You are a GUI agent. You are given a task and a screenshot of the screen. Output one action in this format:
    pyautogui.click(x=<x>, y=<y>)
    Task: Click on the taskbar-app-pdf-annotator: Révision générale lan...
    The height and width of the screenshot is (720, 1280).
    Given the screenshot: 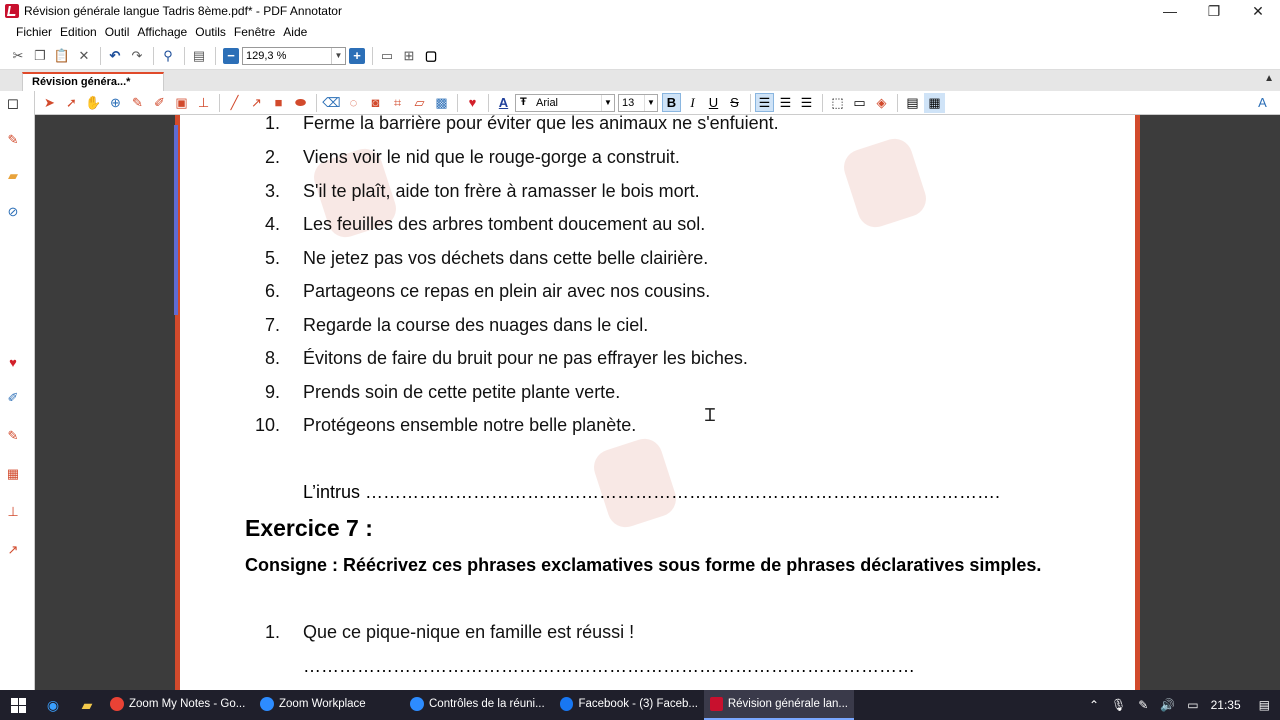 What is the action you would take?
    pyautogui.click(x=779, y=705)
    